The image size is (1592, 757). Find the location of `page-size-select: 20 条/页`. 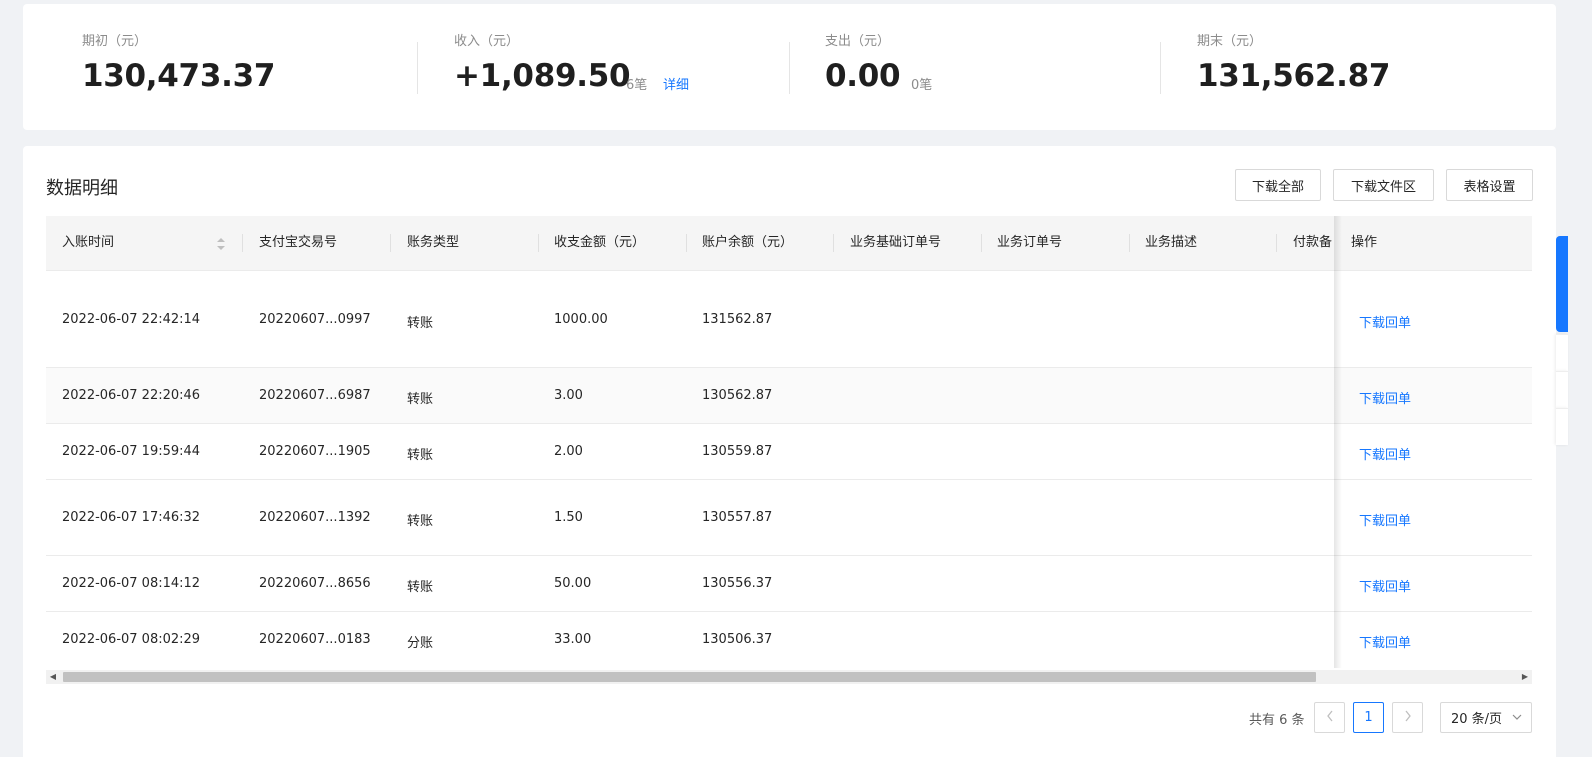

page-size-select: 20 条/页 is located at coordinates (1486, 717).